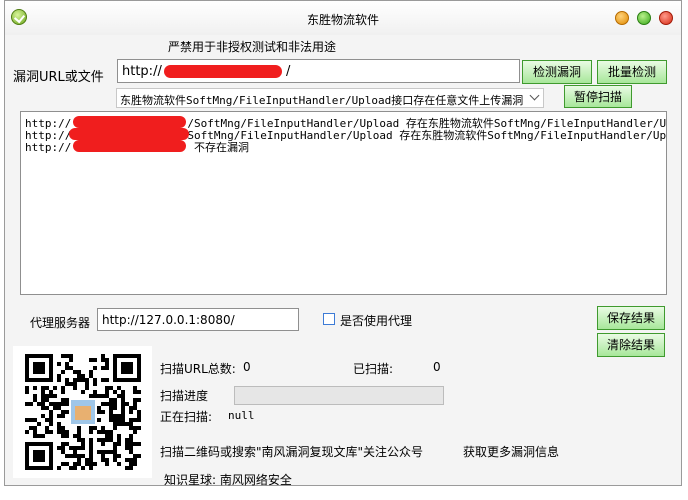  I want to click on clear-results-button: 清除结果, so click(631, 345).